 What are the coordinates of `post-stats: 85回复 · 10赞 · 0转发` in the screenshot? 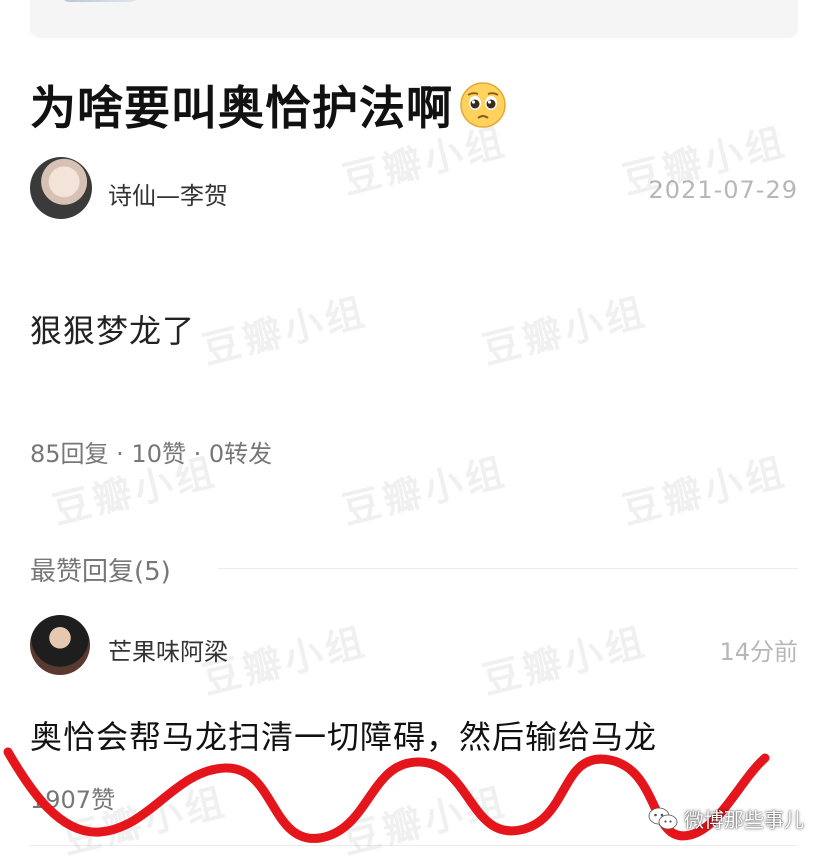 It's located at (151, 454).